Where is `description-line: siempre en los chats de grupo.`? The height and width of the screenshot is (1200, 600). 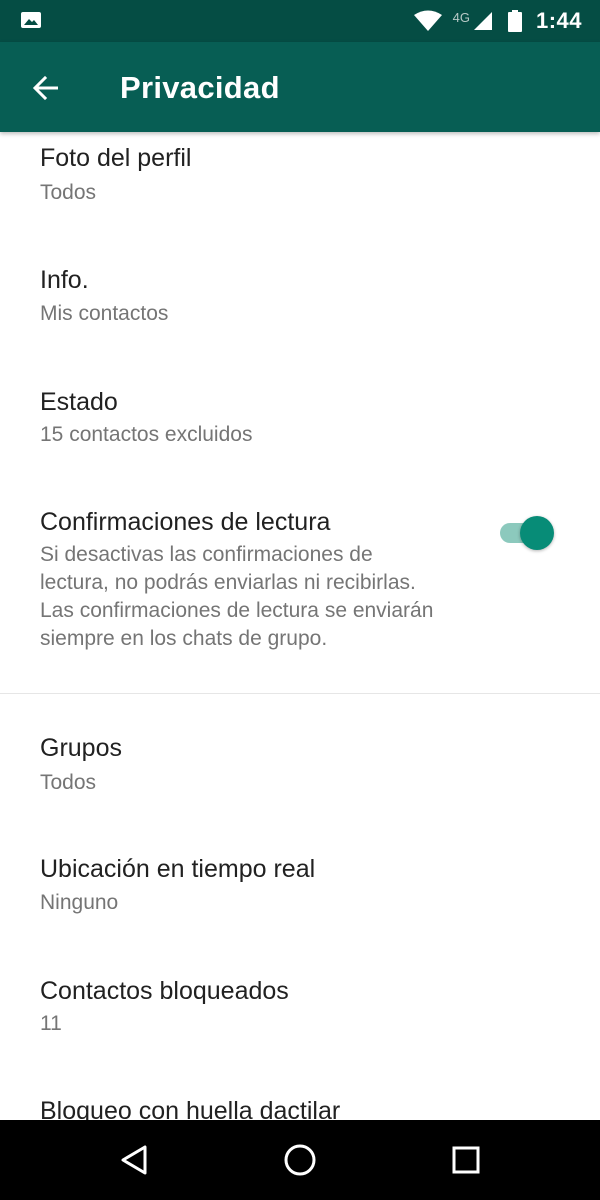 description-line: siempre en los chats de grupo. is located at coordinates (184, 638).